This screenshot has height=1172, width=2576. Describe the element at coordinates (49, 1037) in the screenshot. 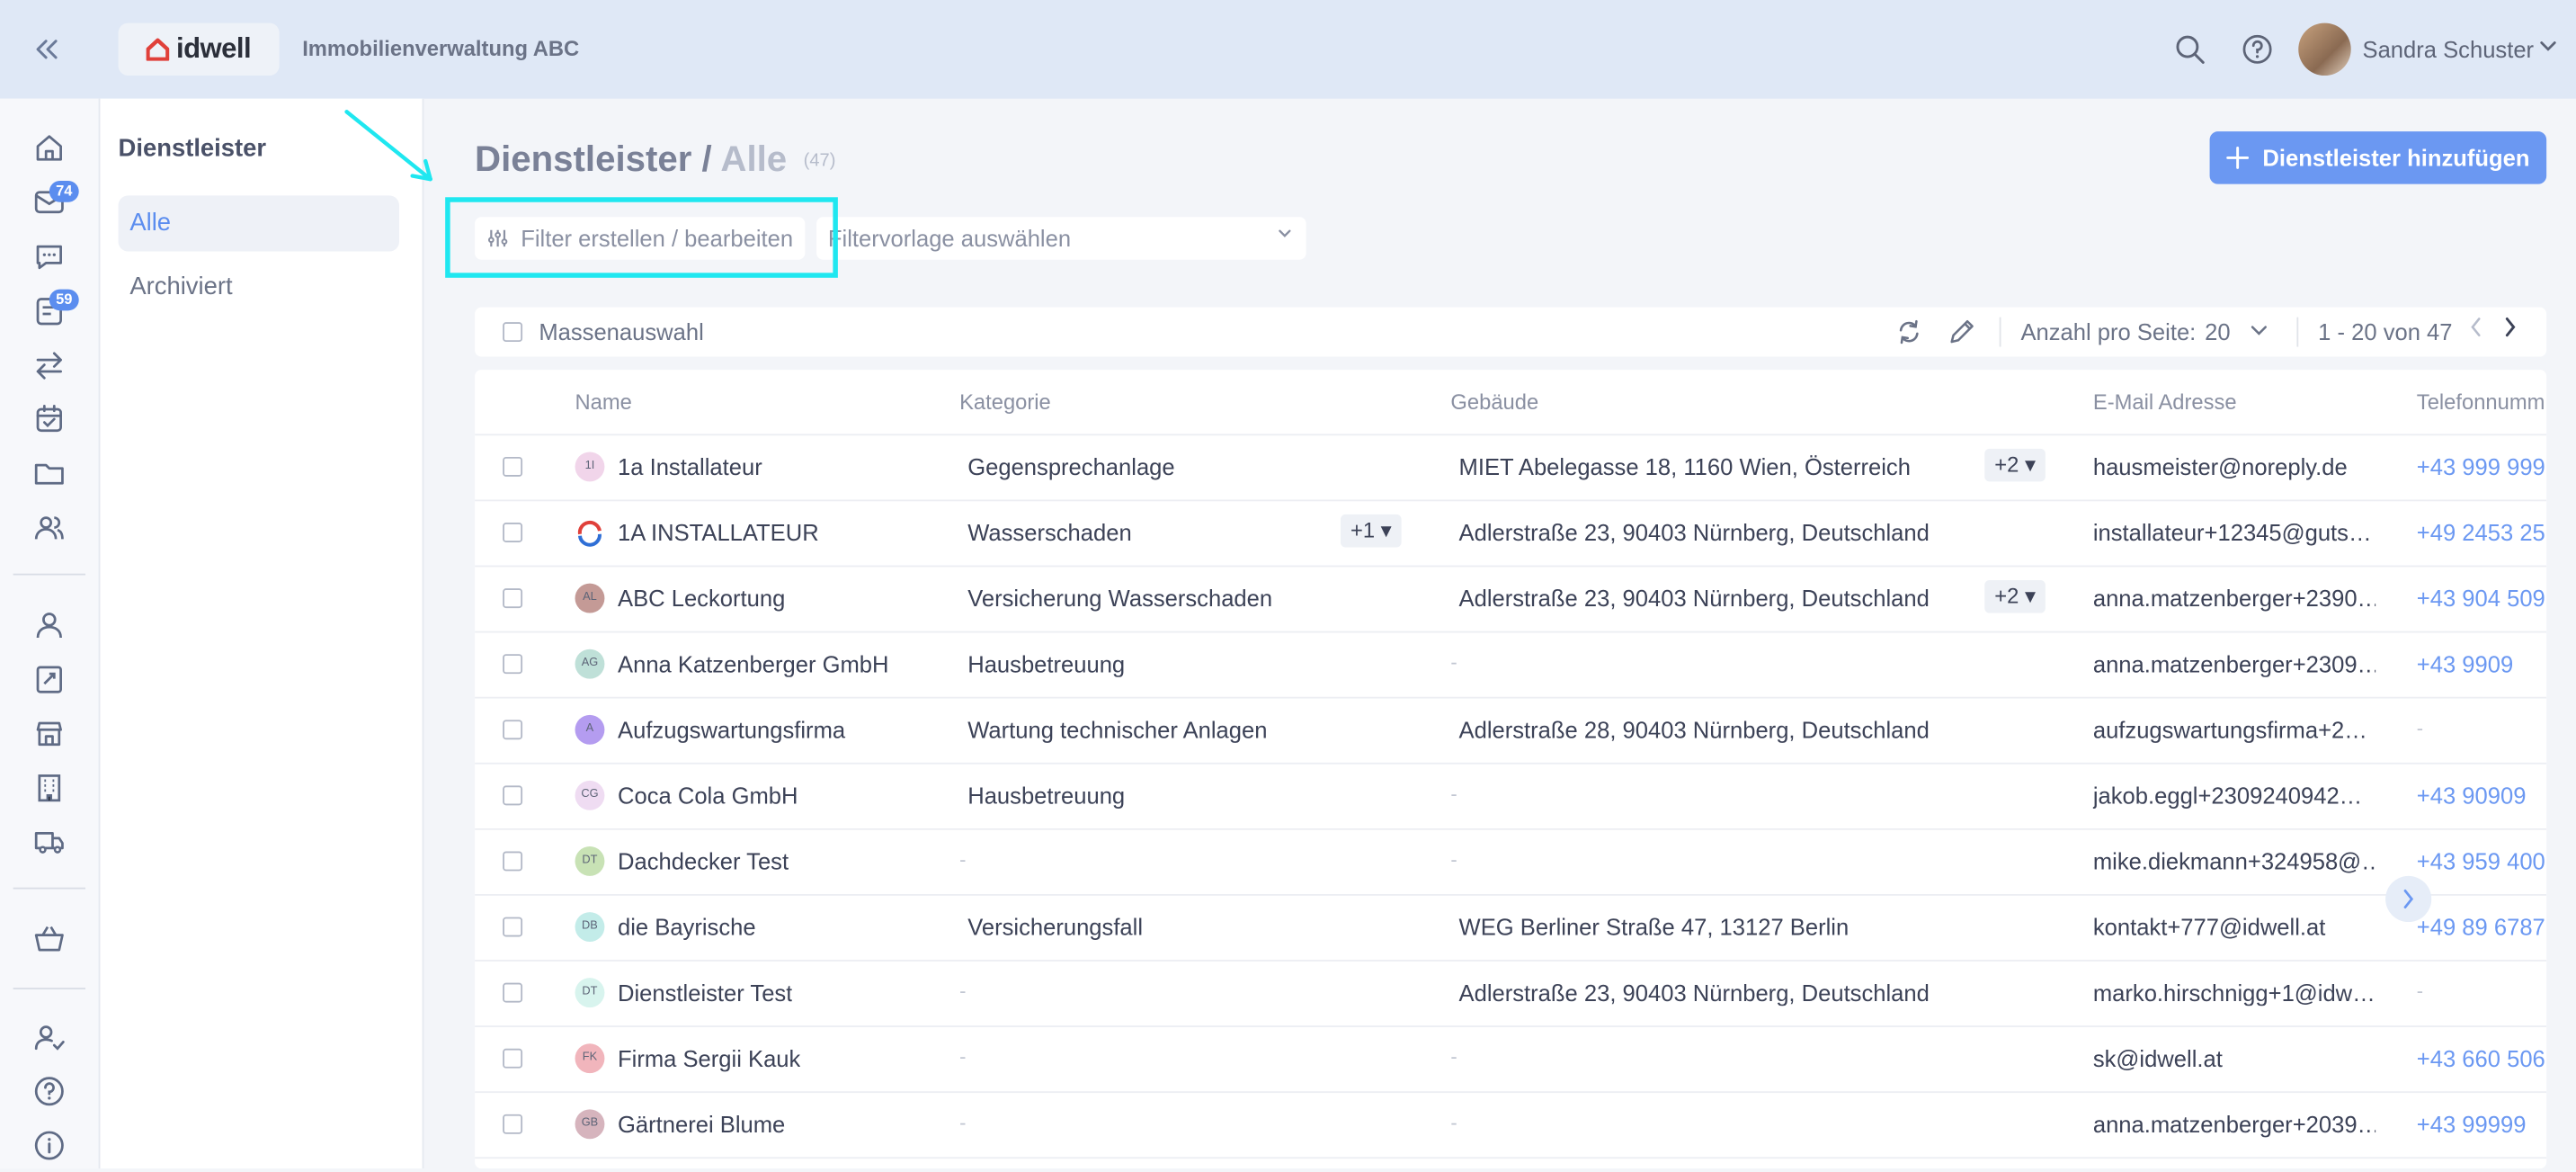

I see `user-settings-icon` at that location.